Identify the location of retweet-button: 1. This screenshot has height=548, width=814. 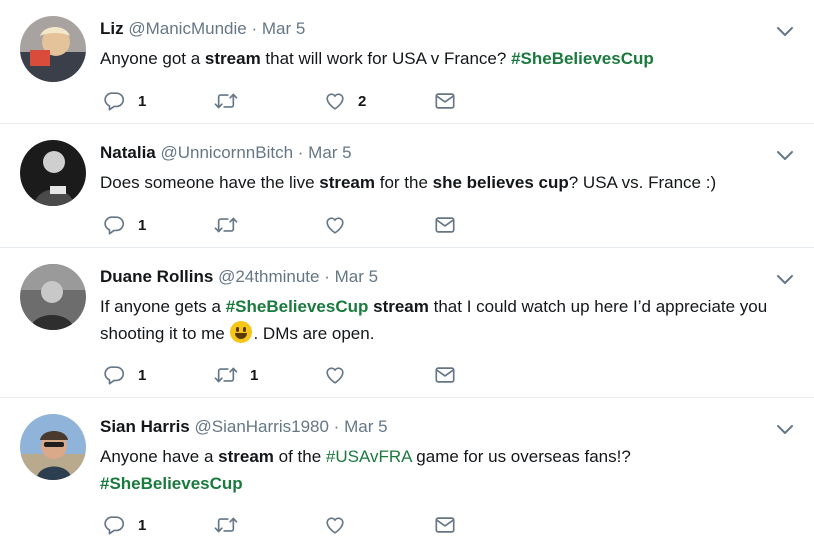
(236, 375).